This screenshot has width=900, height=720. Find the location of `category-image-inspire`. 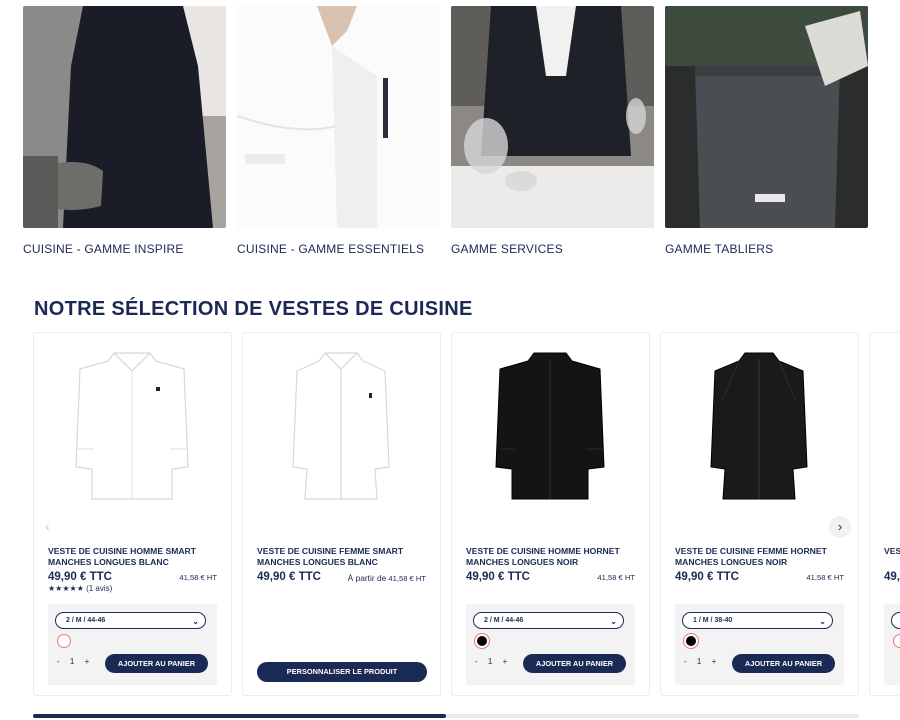

category-image-inspire is located at coordinates (124, 117).